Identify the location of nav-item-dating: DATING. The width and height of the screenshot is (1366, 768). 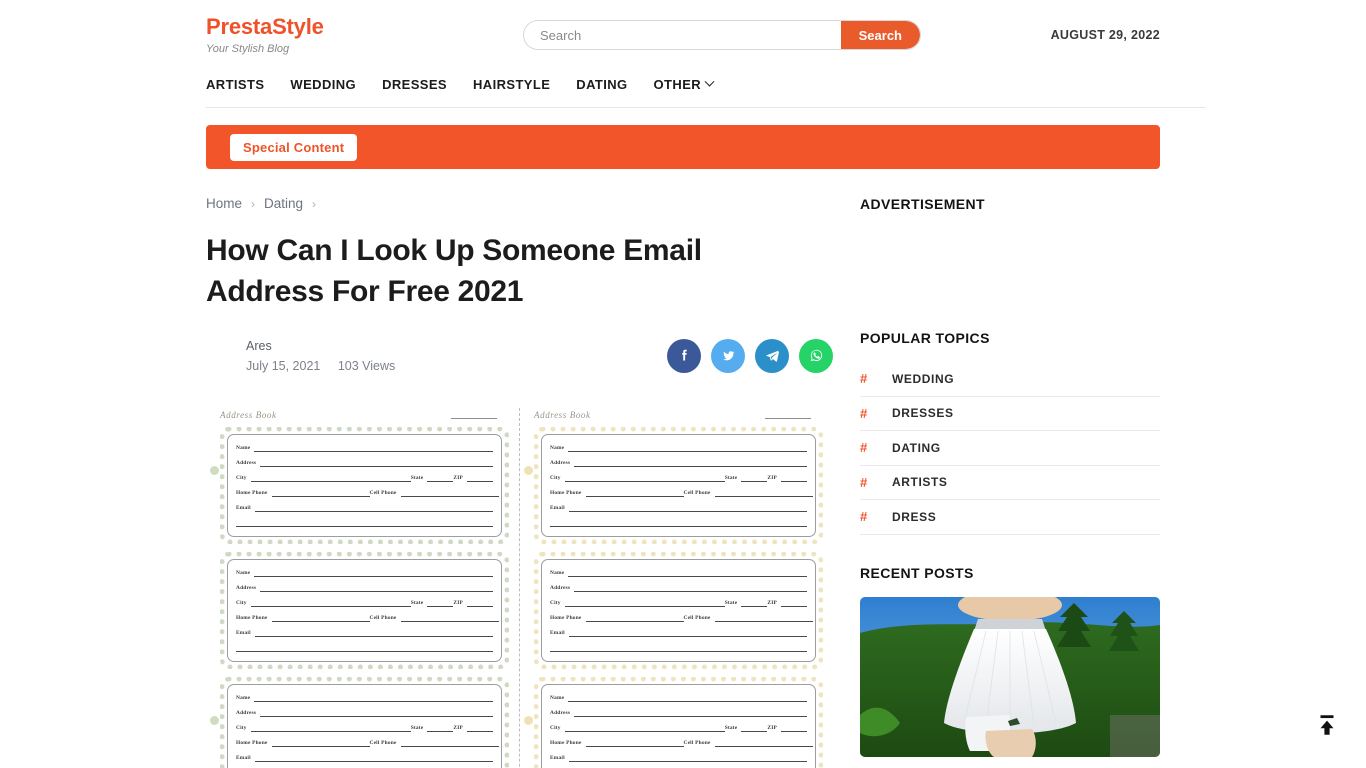
(601, 84).